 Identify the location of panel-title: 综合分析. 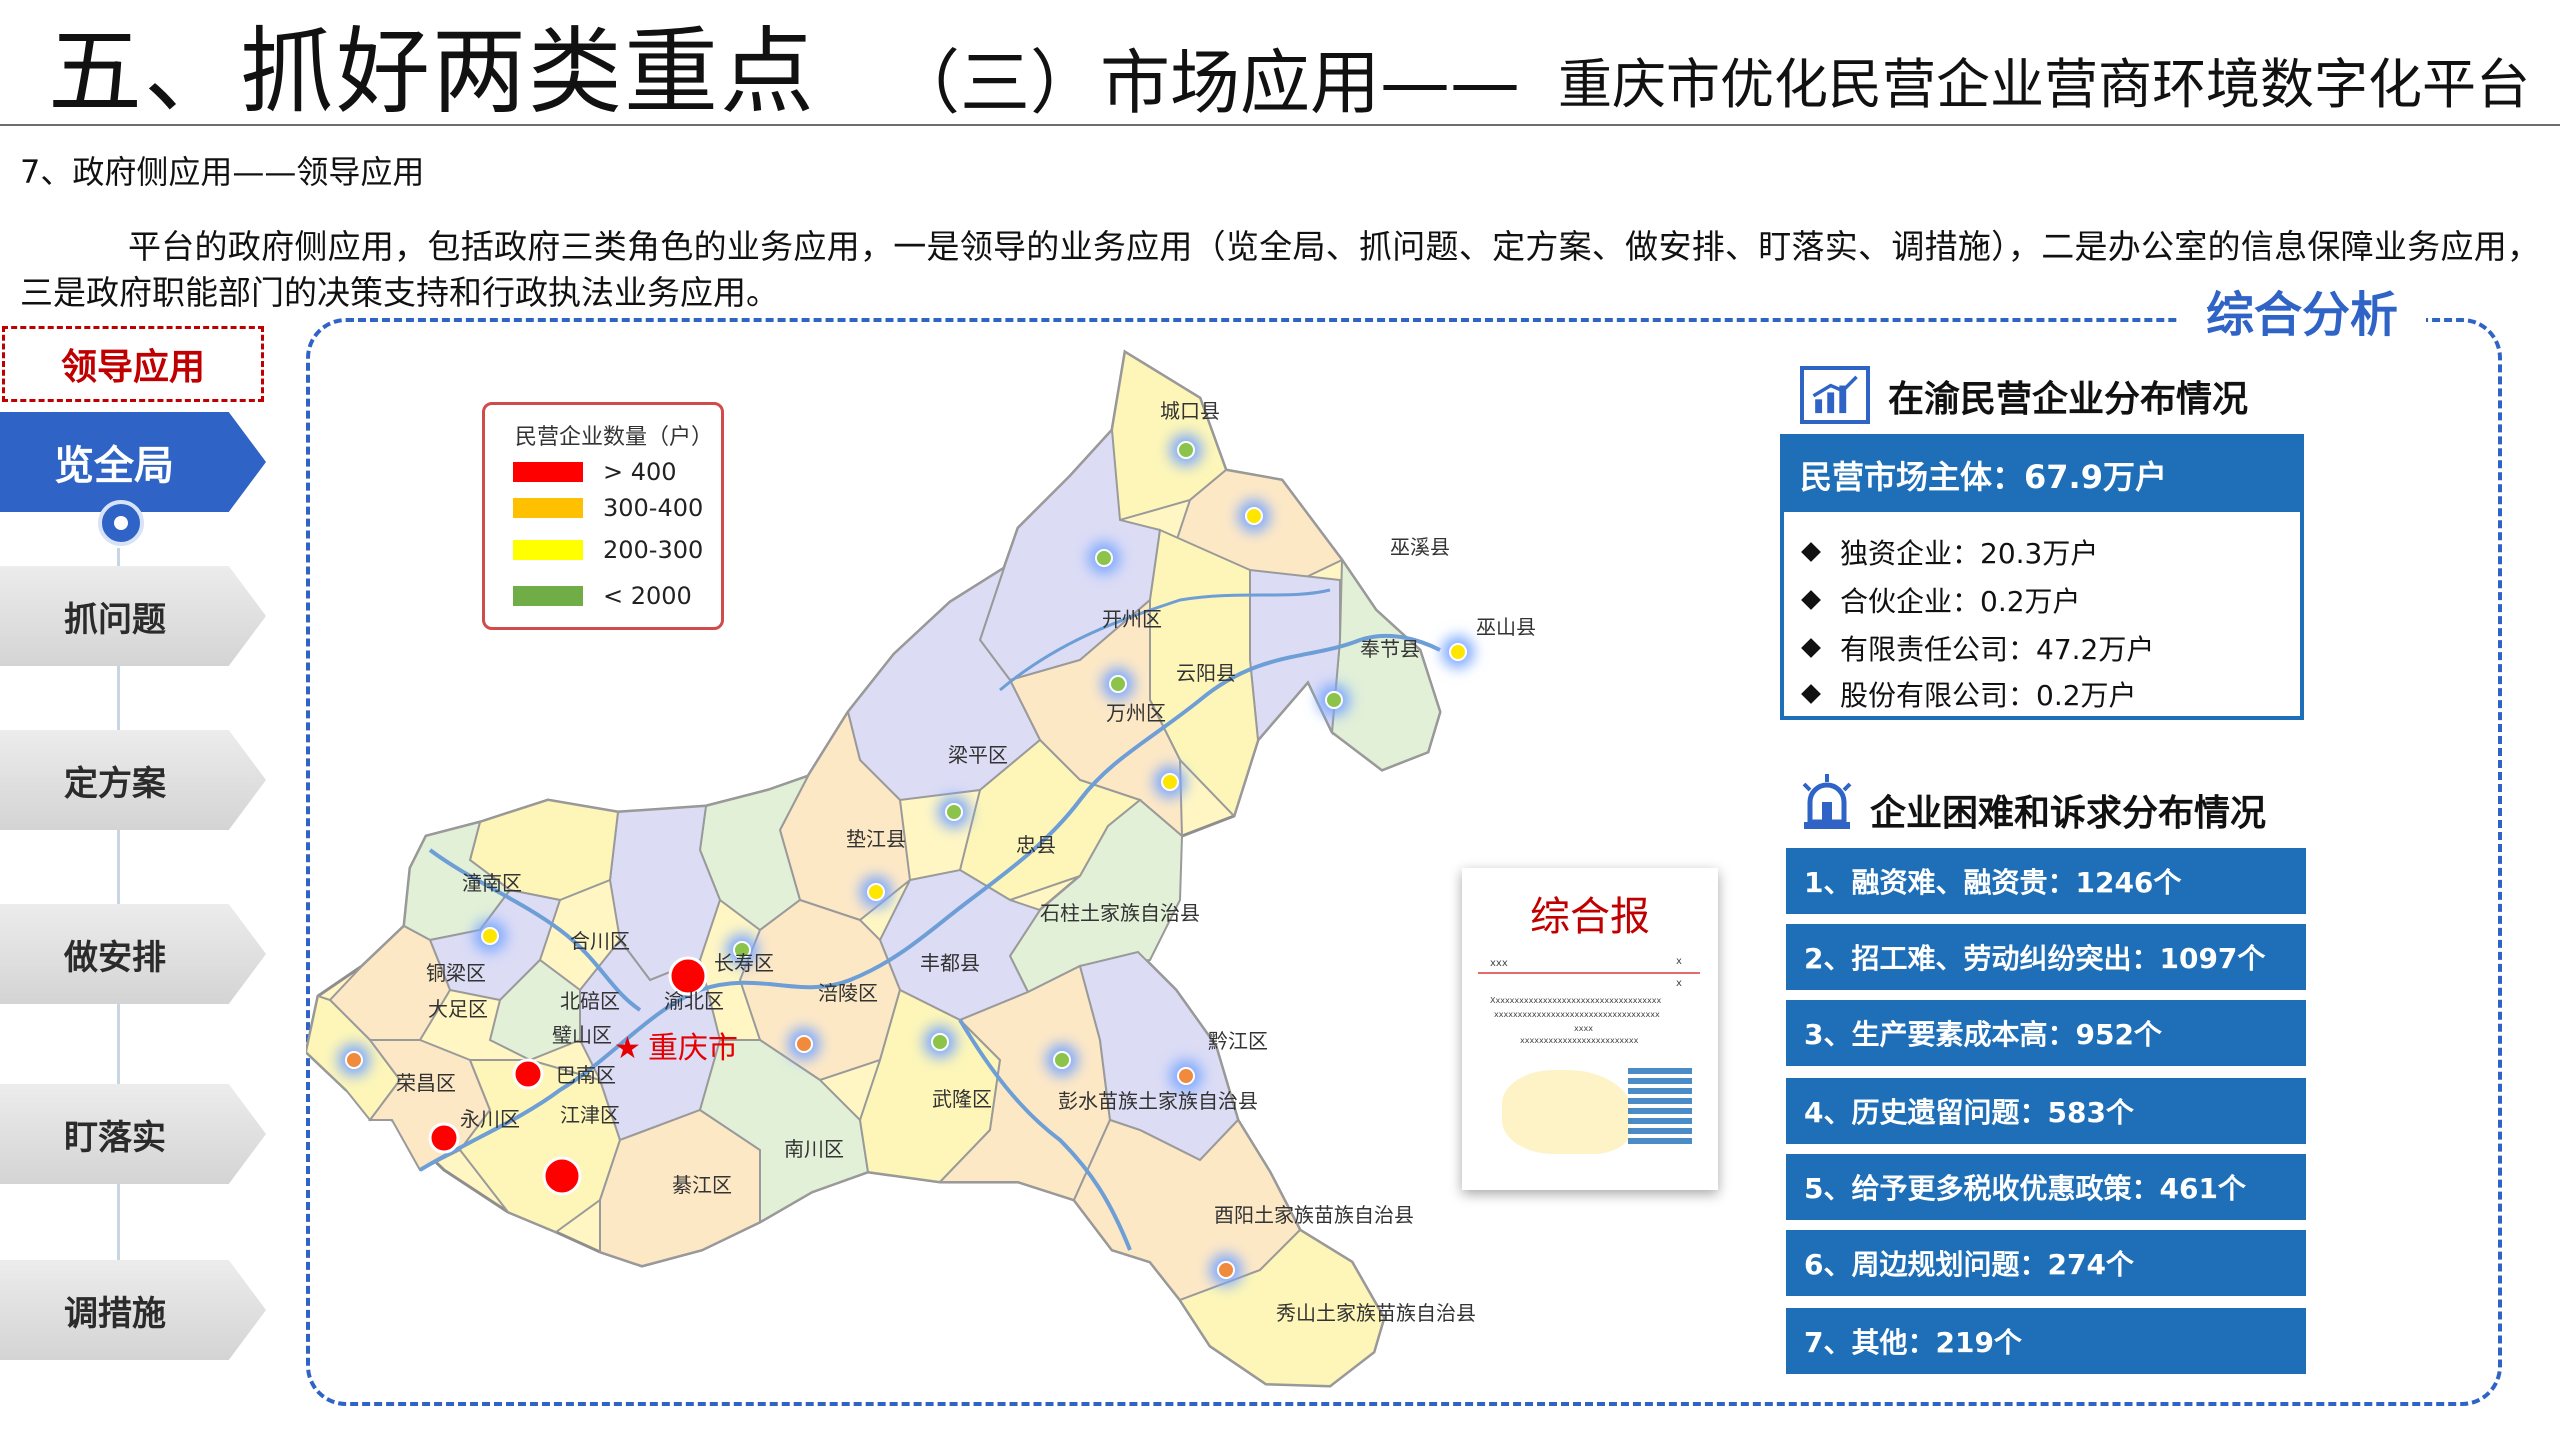
(2302, 315).